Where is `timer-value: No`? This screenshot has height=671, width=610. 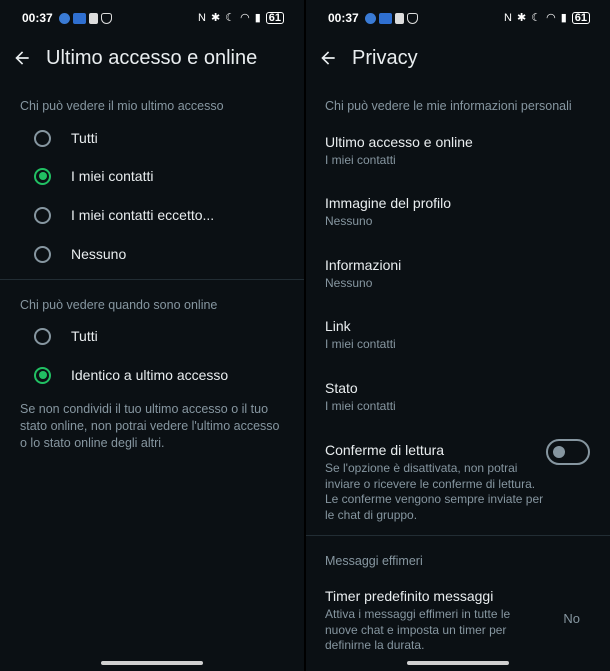
timer-value: No is located at coordinates (571, 618).